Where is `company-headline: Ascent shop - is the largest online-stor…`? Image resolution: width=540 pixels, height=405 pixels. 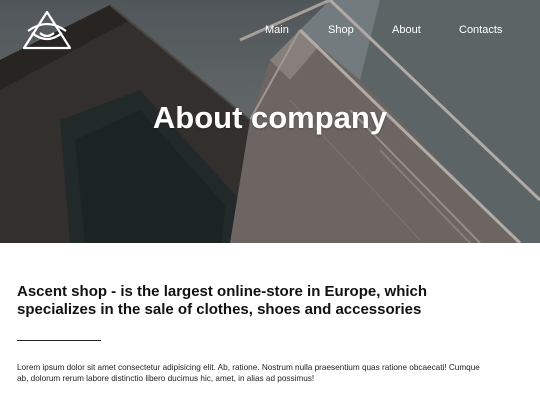
company-headline: Ascent shop - is the largest online-stor… is located at coordinates (222, 300).